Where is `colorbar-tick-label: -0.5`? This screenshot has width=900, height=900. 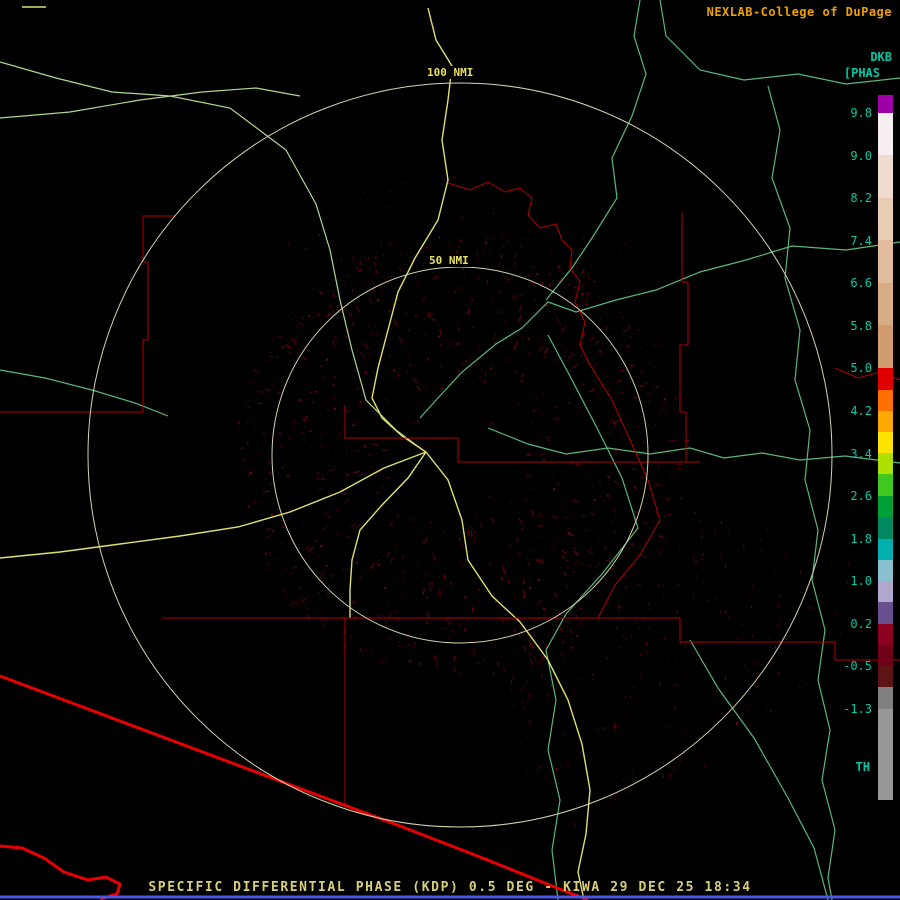 colorbar-tick-label: -0.5 is located at coordinates (857, 666).